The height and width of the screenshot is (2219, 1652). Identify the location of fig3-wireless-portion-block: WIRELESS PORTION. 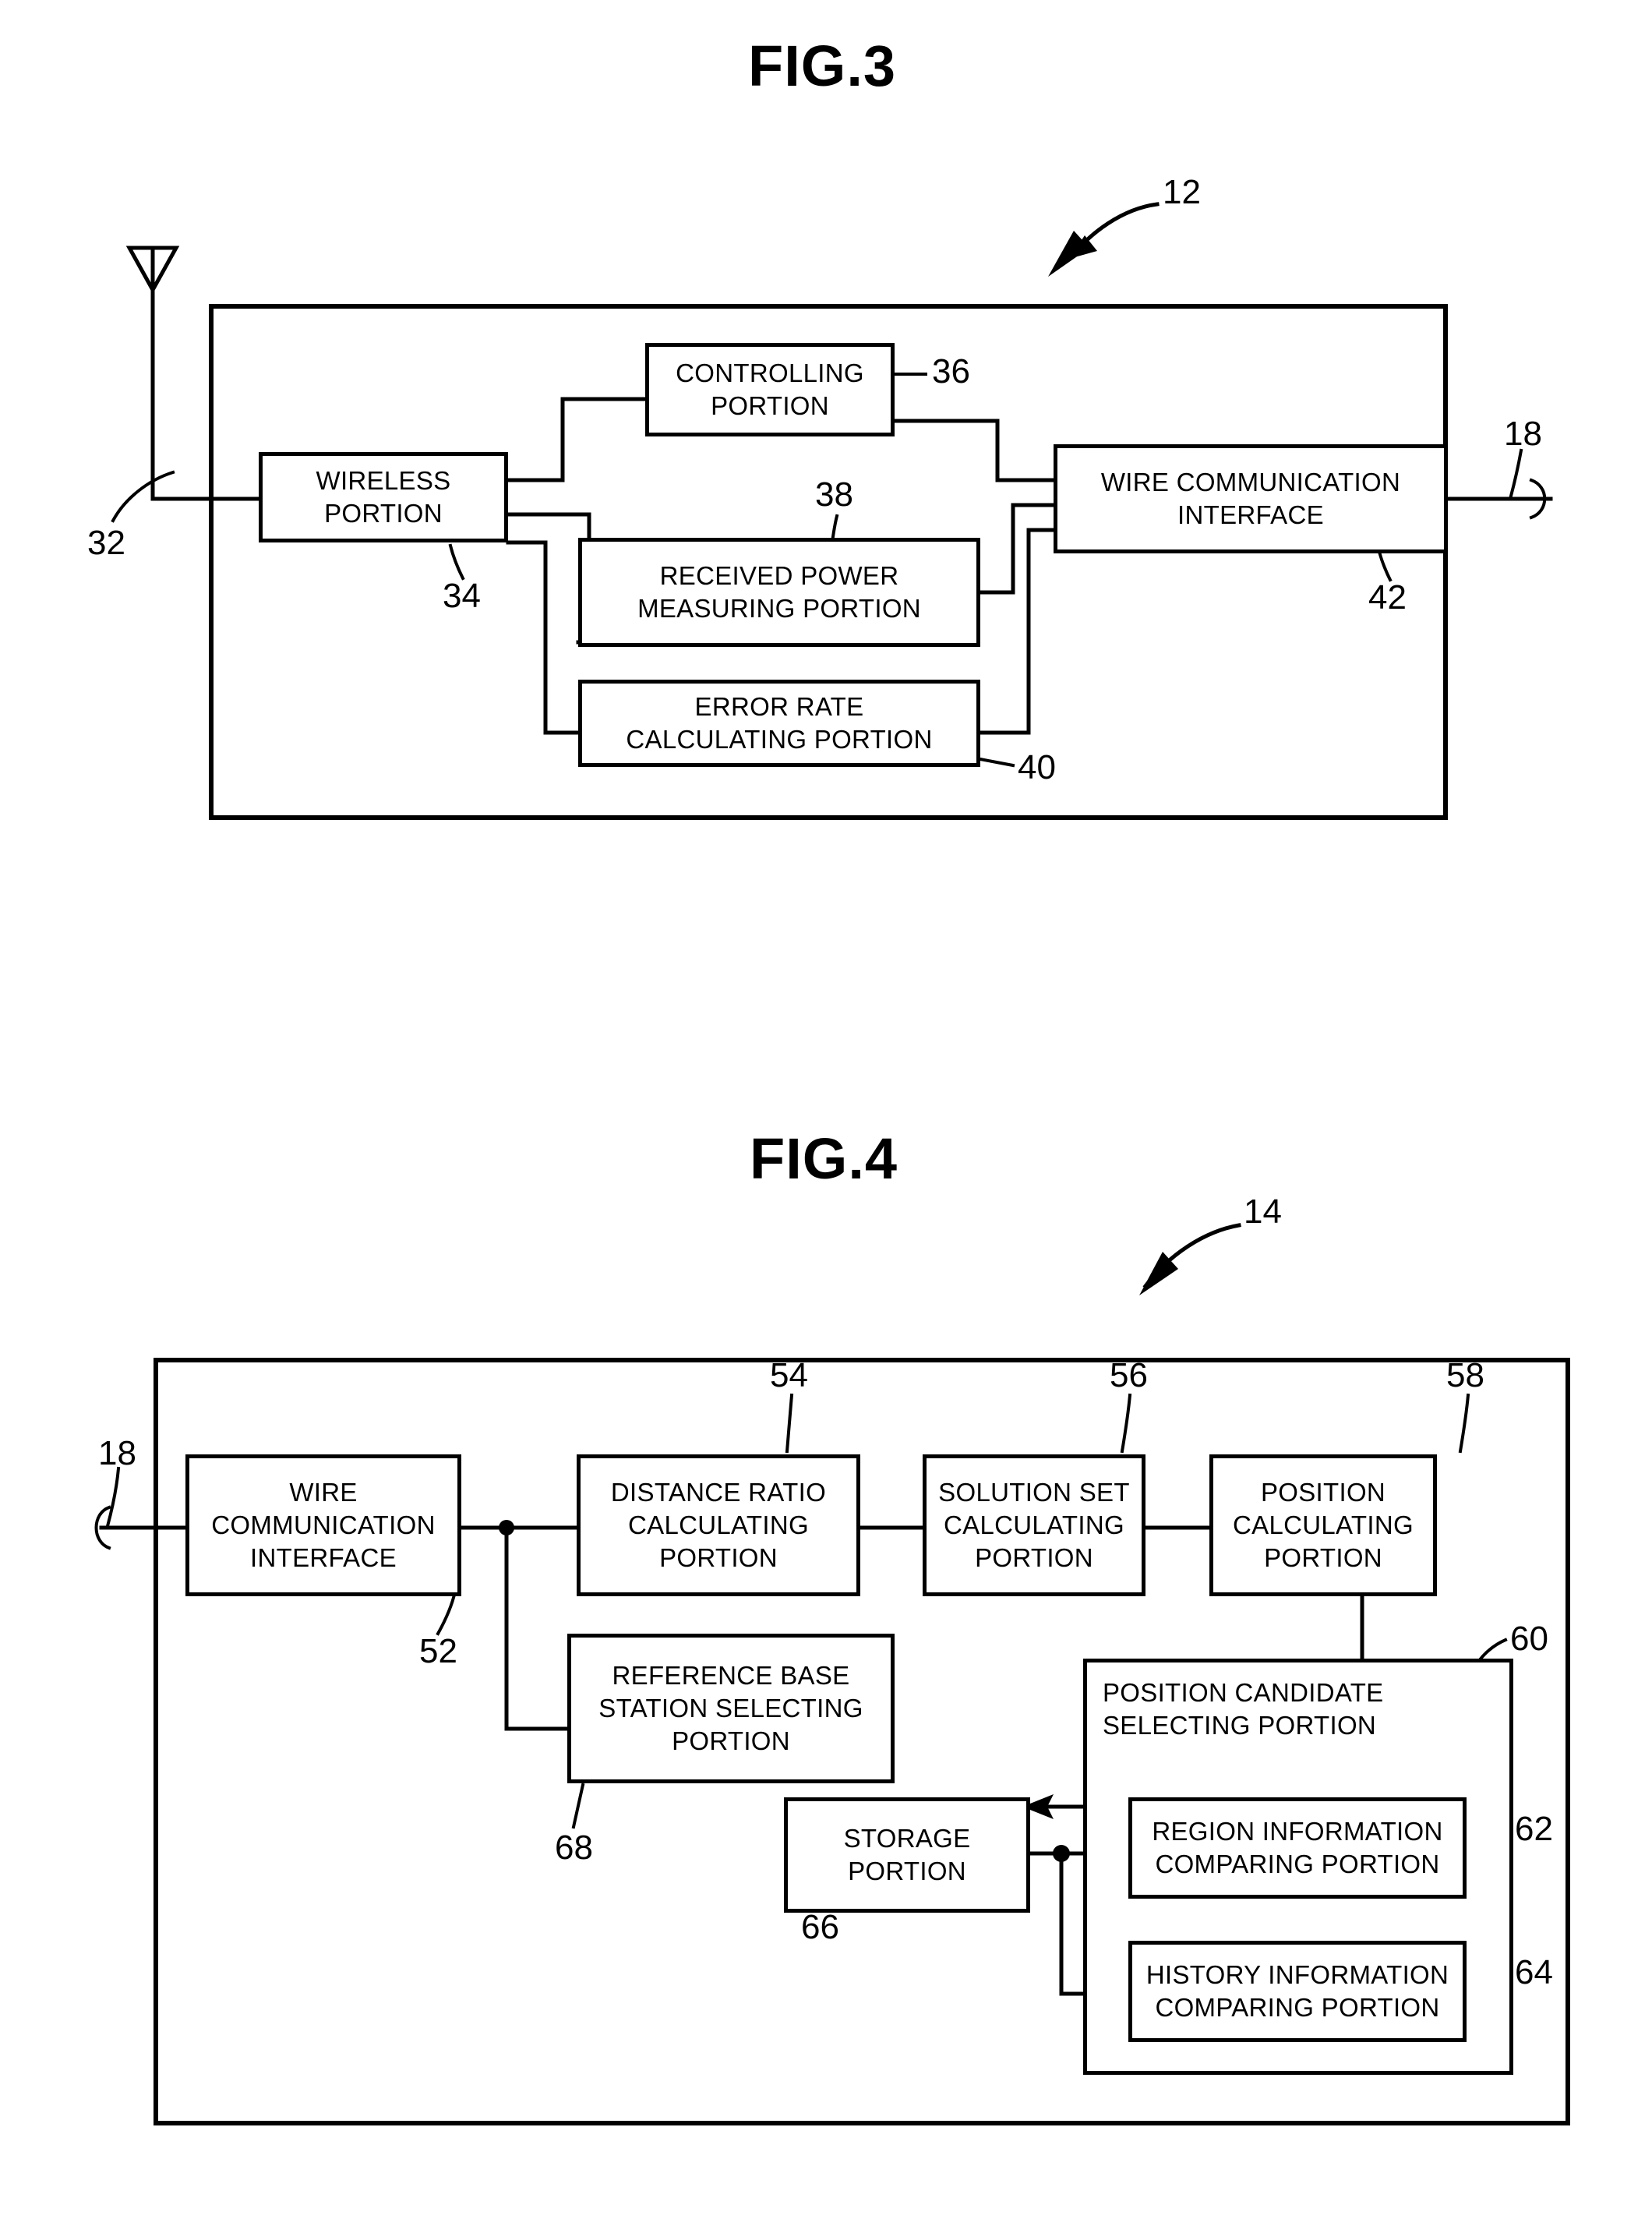
(384, 497).